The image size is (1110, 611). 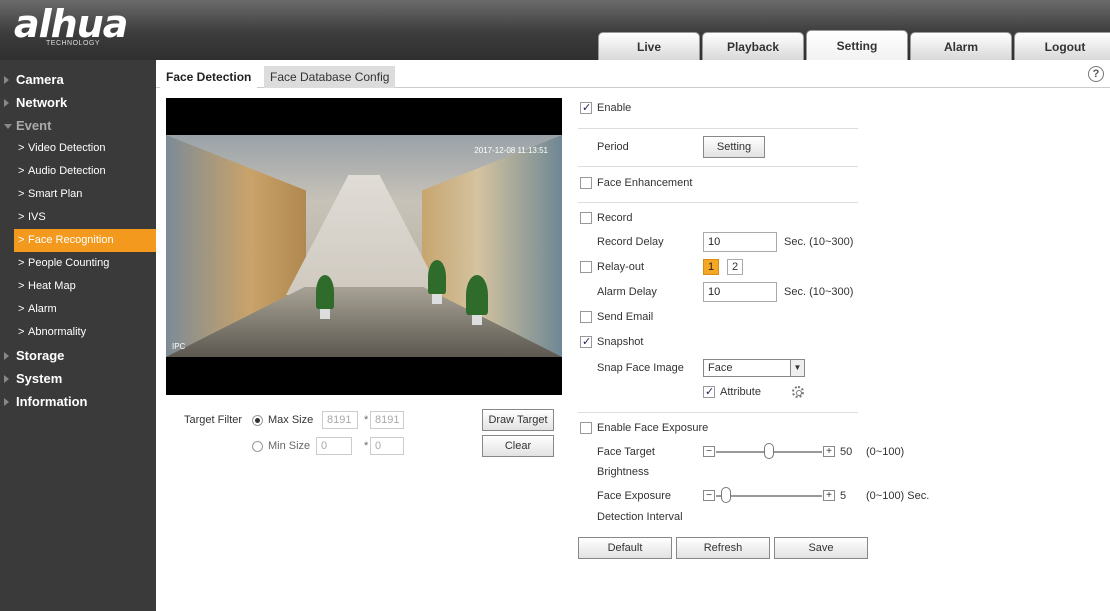 I want to click on sidebar-item-information: Information, so click(x=78, y=401).